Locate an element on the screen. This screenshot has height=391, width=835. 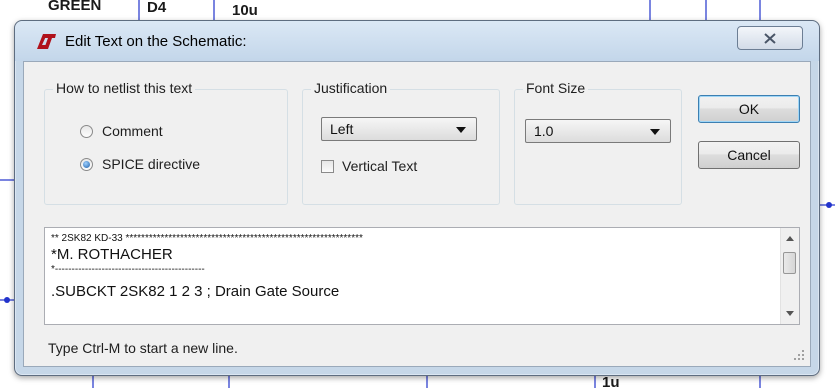
comment-radio: Comment is located at coordinates (121, 131).